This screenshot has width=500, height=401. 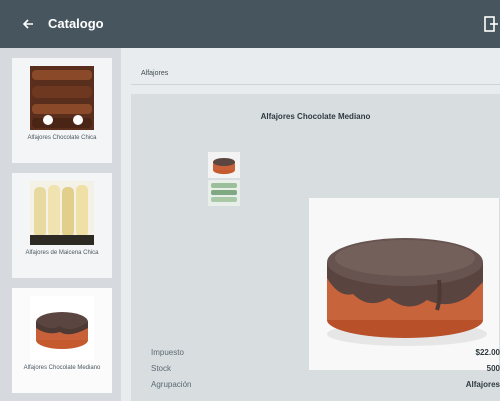 I want to click on info-row-impuesto: Impuesto $22.00, so click(x=325, y=353).